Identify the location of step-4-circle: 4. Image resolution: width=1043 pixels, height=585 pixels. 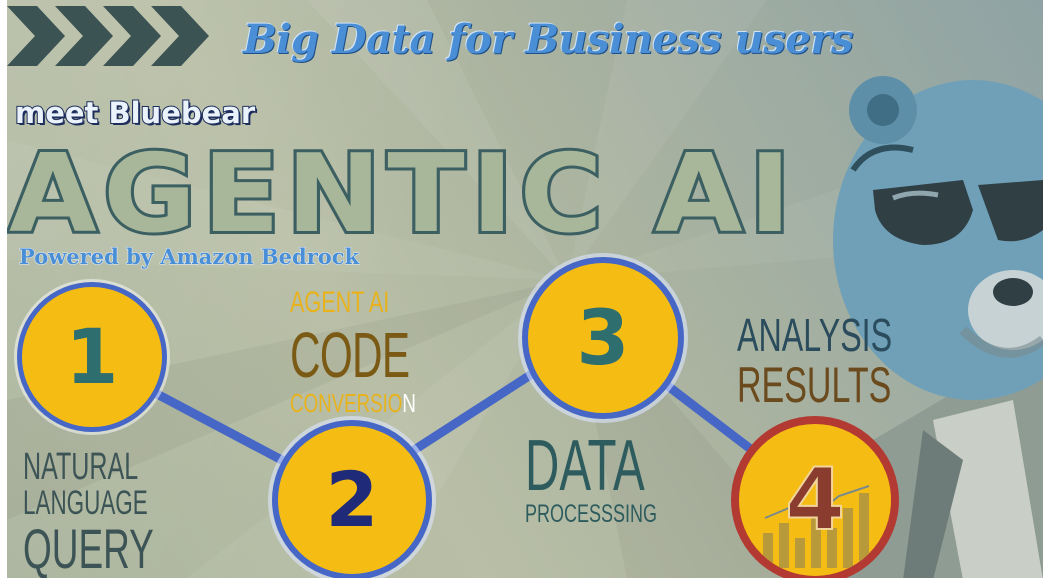
(815, 497).